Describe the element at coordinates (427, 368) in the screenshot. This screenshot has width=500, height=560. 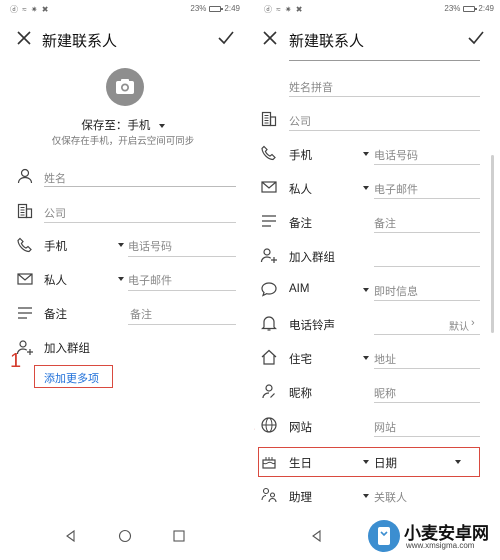
I see `address-underline` at that location.